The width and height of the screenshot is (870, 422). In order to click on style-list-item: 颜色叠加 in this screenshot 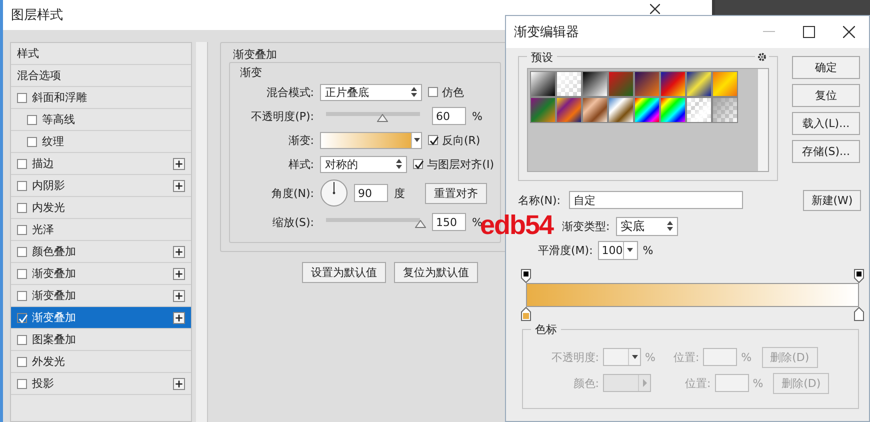, I will do `click(101, 252)`.